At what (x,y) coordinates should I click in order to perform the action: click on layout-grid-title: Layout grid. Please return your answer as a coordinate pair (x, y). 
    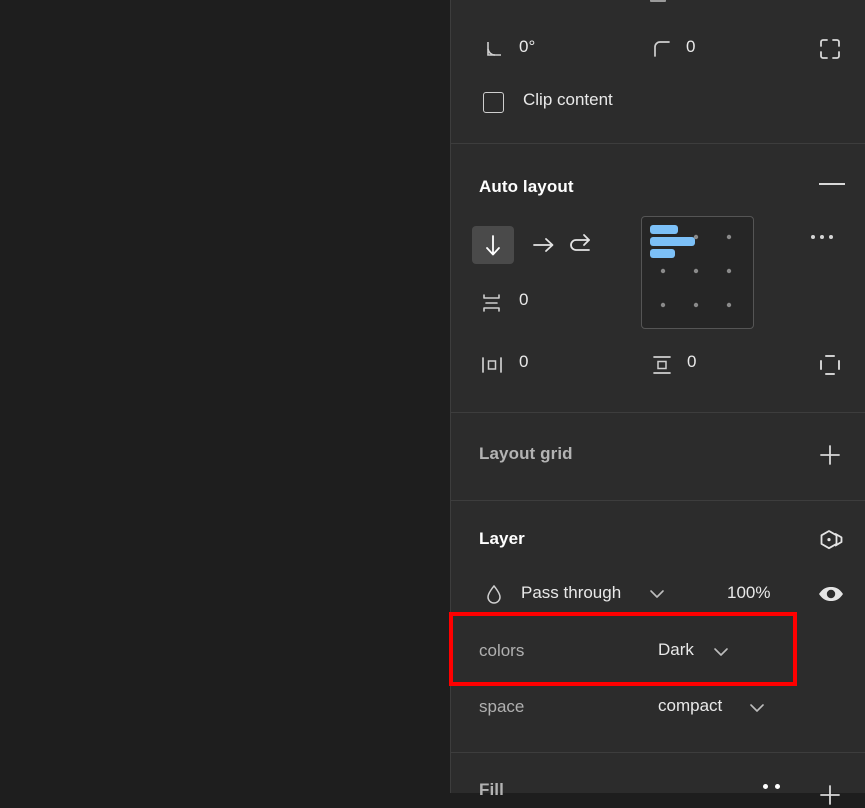
    Looking at the image, I should click on (526, 453).